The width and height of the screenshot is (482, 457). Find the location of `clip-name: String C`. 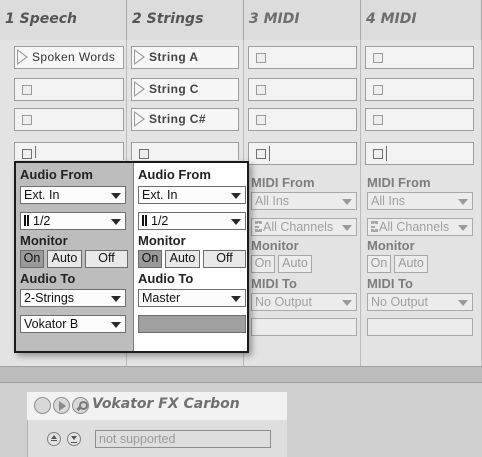

clip-name: String C is located at coordinates (174, 89).